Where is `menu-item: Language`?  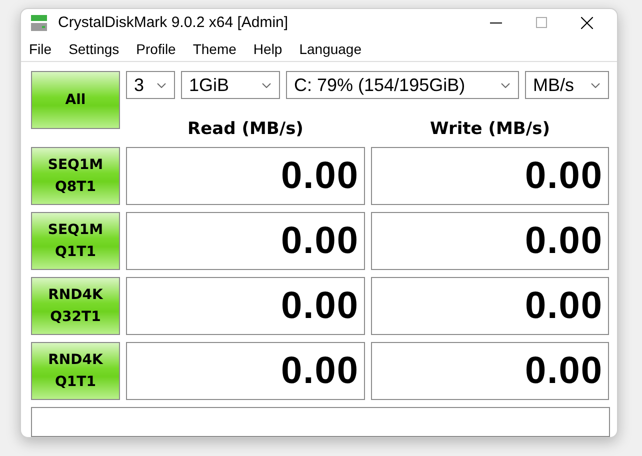 menu-item: Language is located at coordinates (330, 48).